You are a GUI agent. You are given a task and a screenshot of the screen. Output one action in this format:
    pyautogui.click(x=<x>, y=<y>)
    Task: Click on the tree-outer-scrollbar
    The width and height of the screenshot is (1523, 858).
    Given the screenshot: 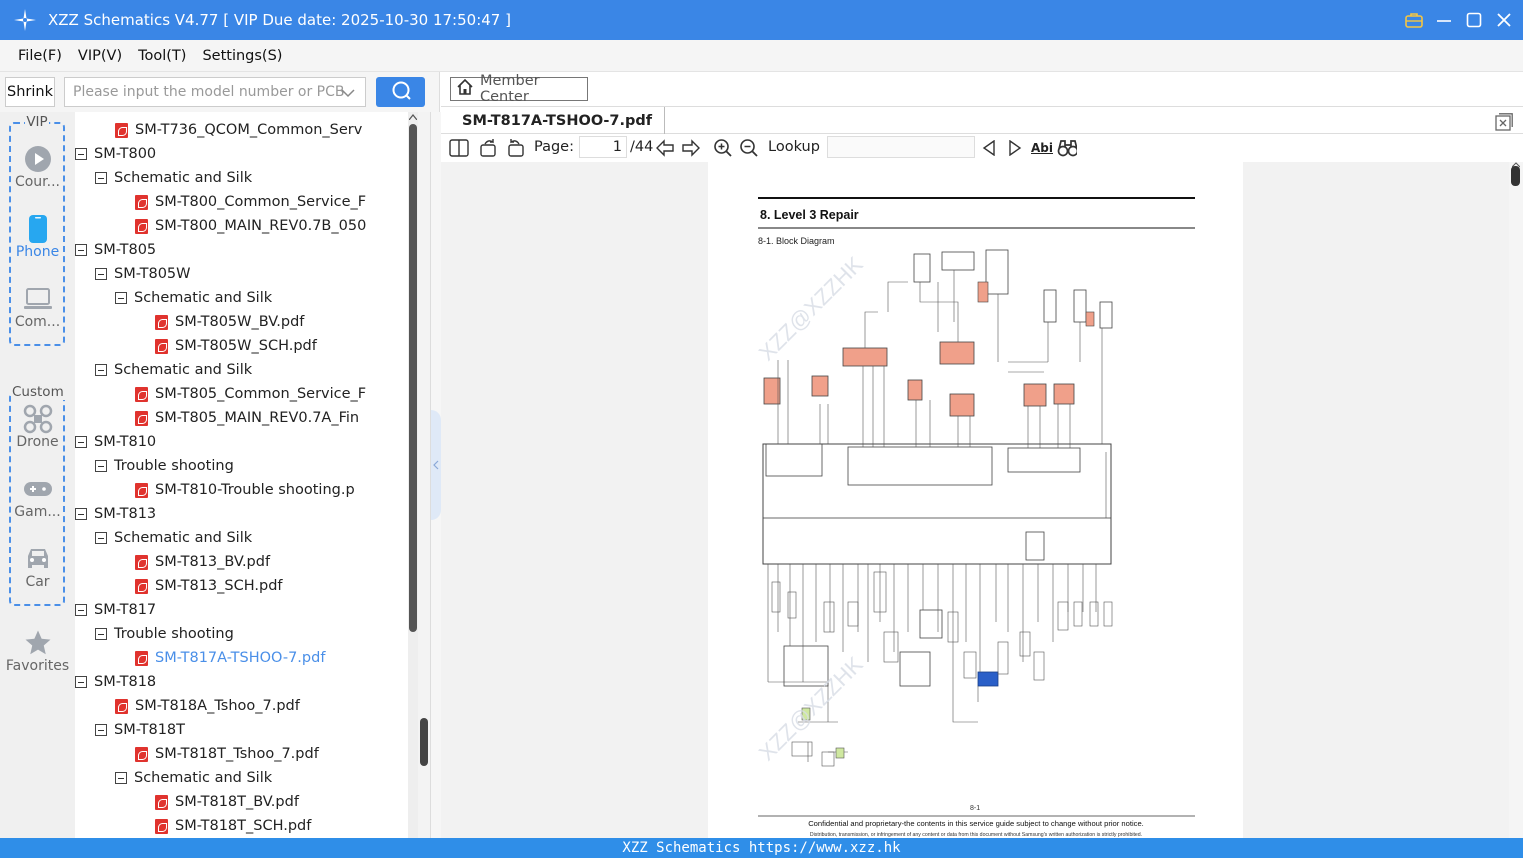 What is the action you would take?
    pyautogui.click(x=424, y=475)
    